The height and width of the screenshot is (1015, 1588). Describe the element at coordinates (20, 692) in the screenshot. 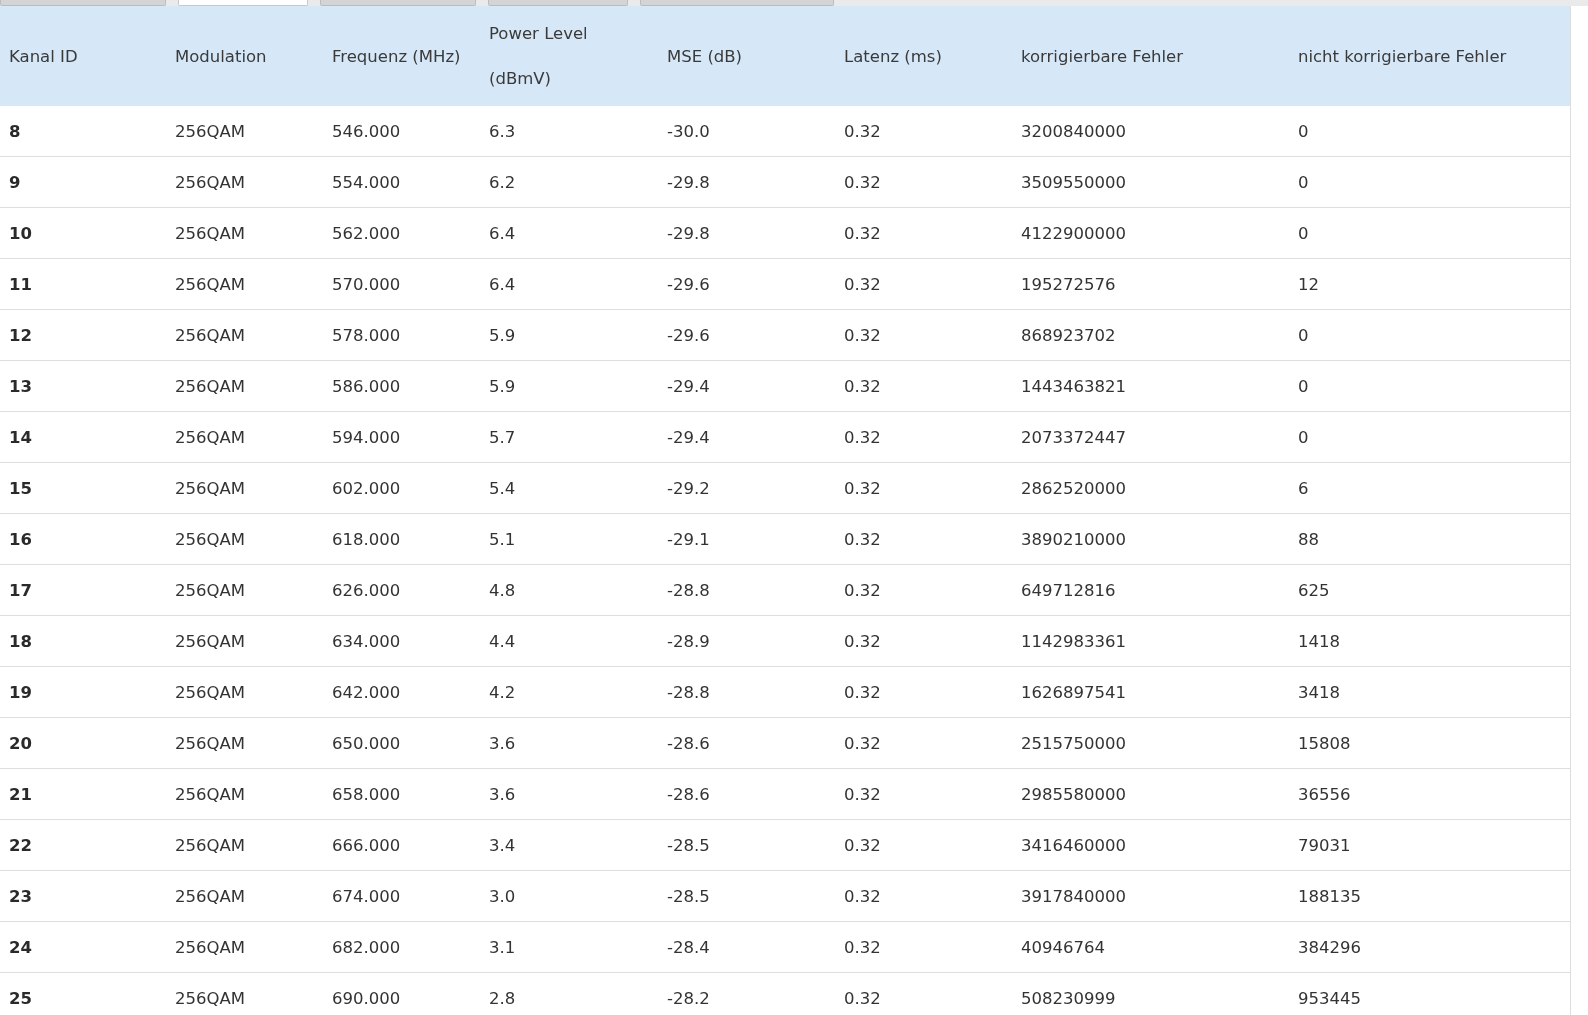

I see `table-cell-text: 19` at that location.